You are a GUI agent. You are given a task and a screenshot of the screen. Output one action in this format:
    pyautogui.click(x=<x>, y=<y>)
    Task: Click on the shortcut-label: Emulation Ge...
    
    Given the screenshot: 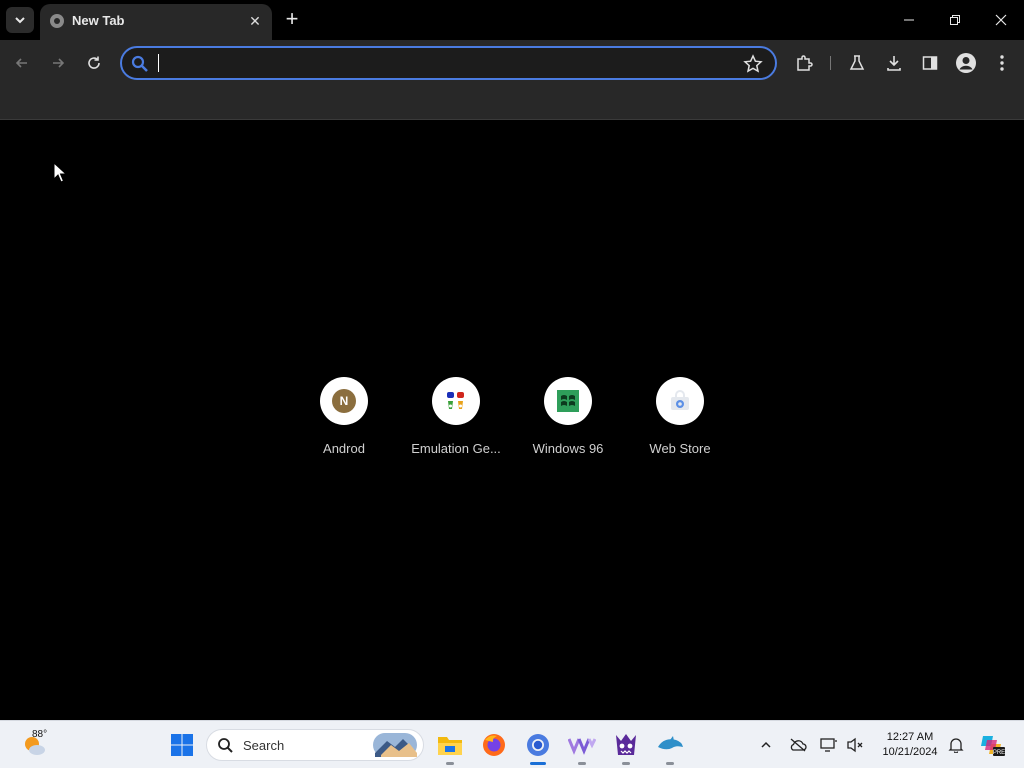 What is the action you would take?
    pyautogui.click(x=456, y=448)
    